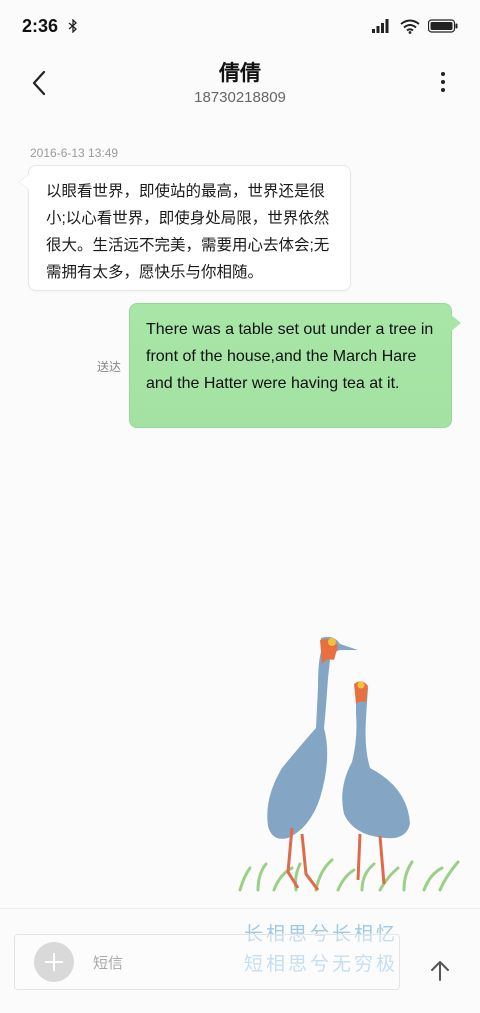 The width and height of the screenshot is (480, 1013). Describe the element at coordinates (410, 26) in the screenshot. I see `wifi-icon` at that location.